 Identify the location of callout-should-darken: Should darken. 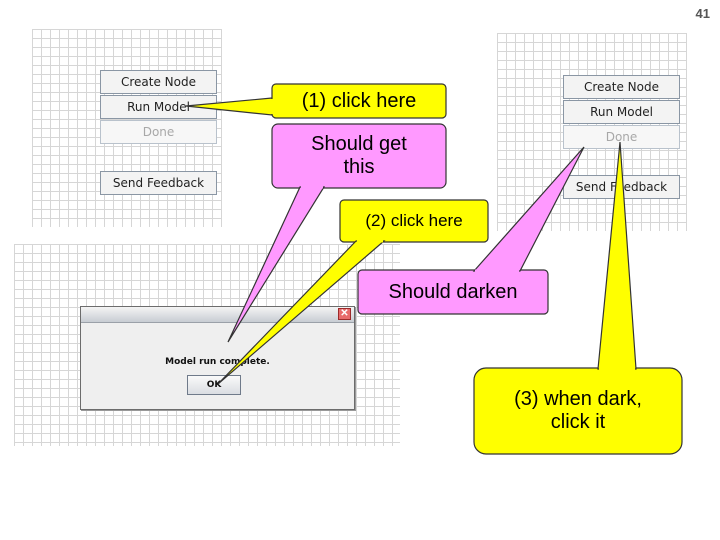
(453, 291).